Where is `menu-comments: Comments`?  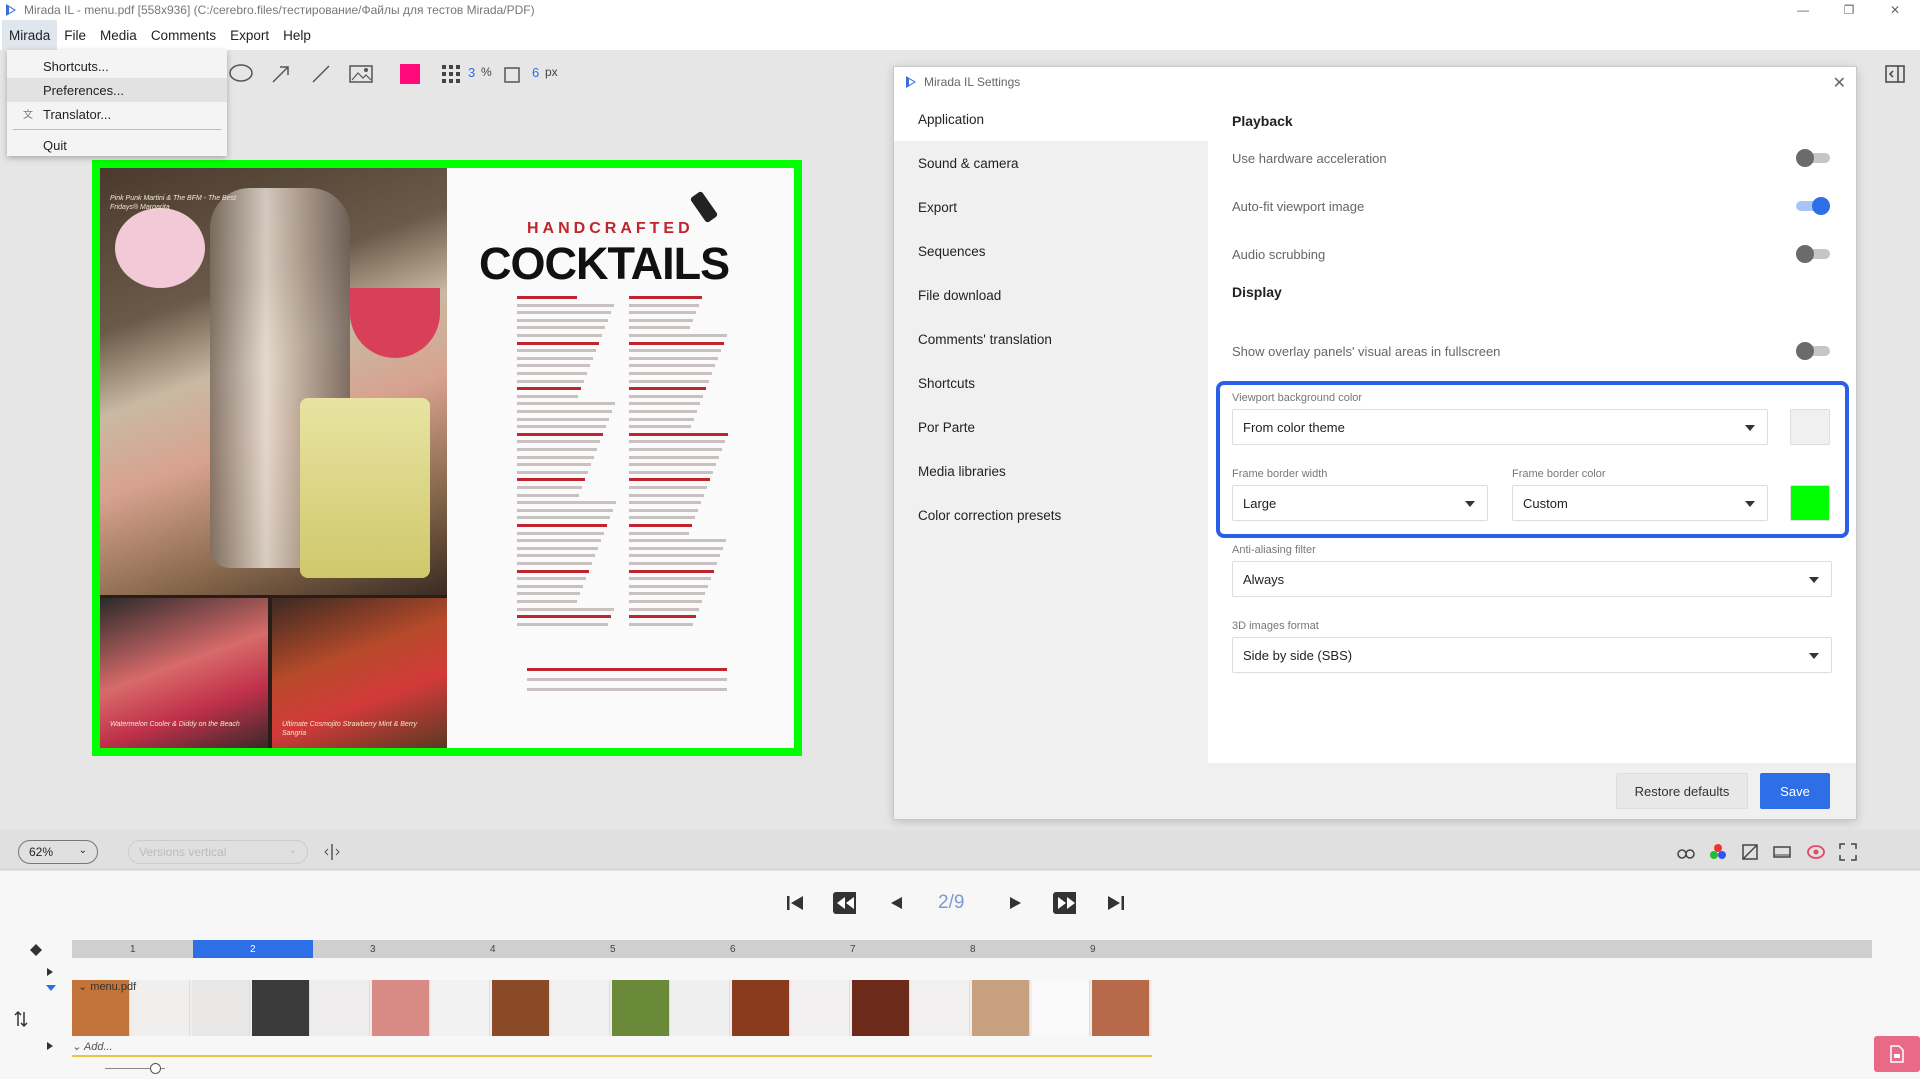
menu-comments: Comments is located at coordinates (183, 35).